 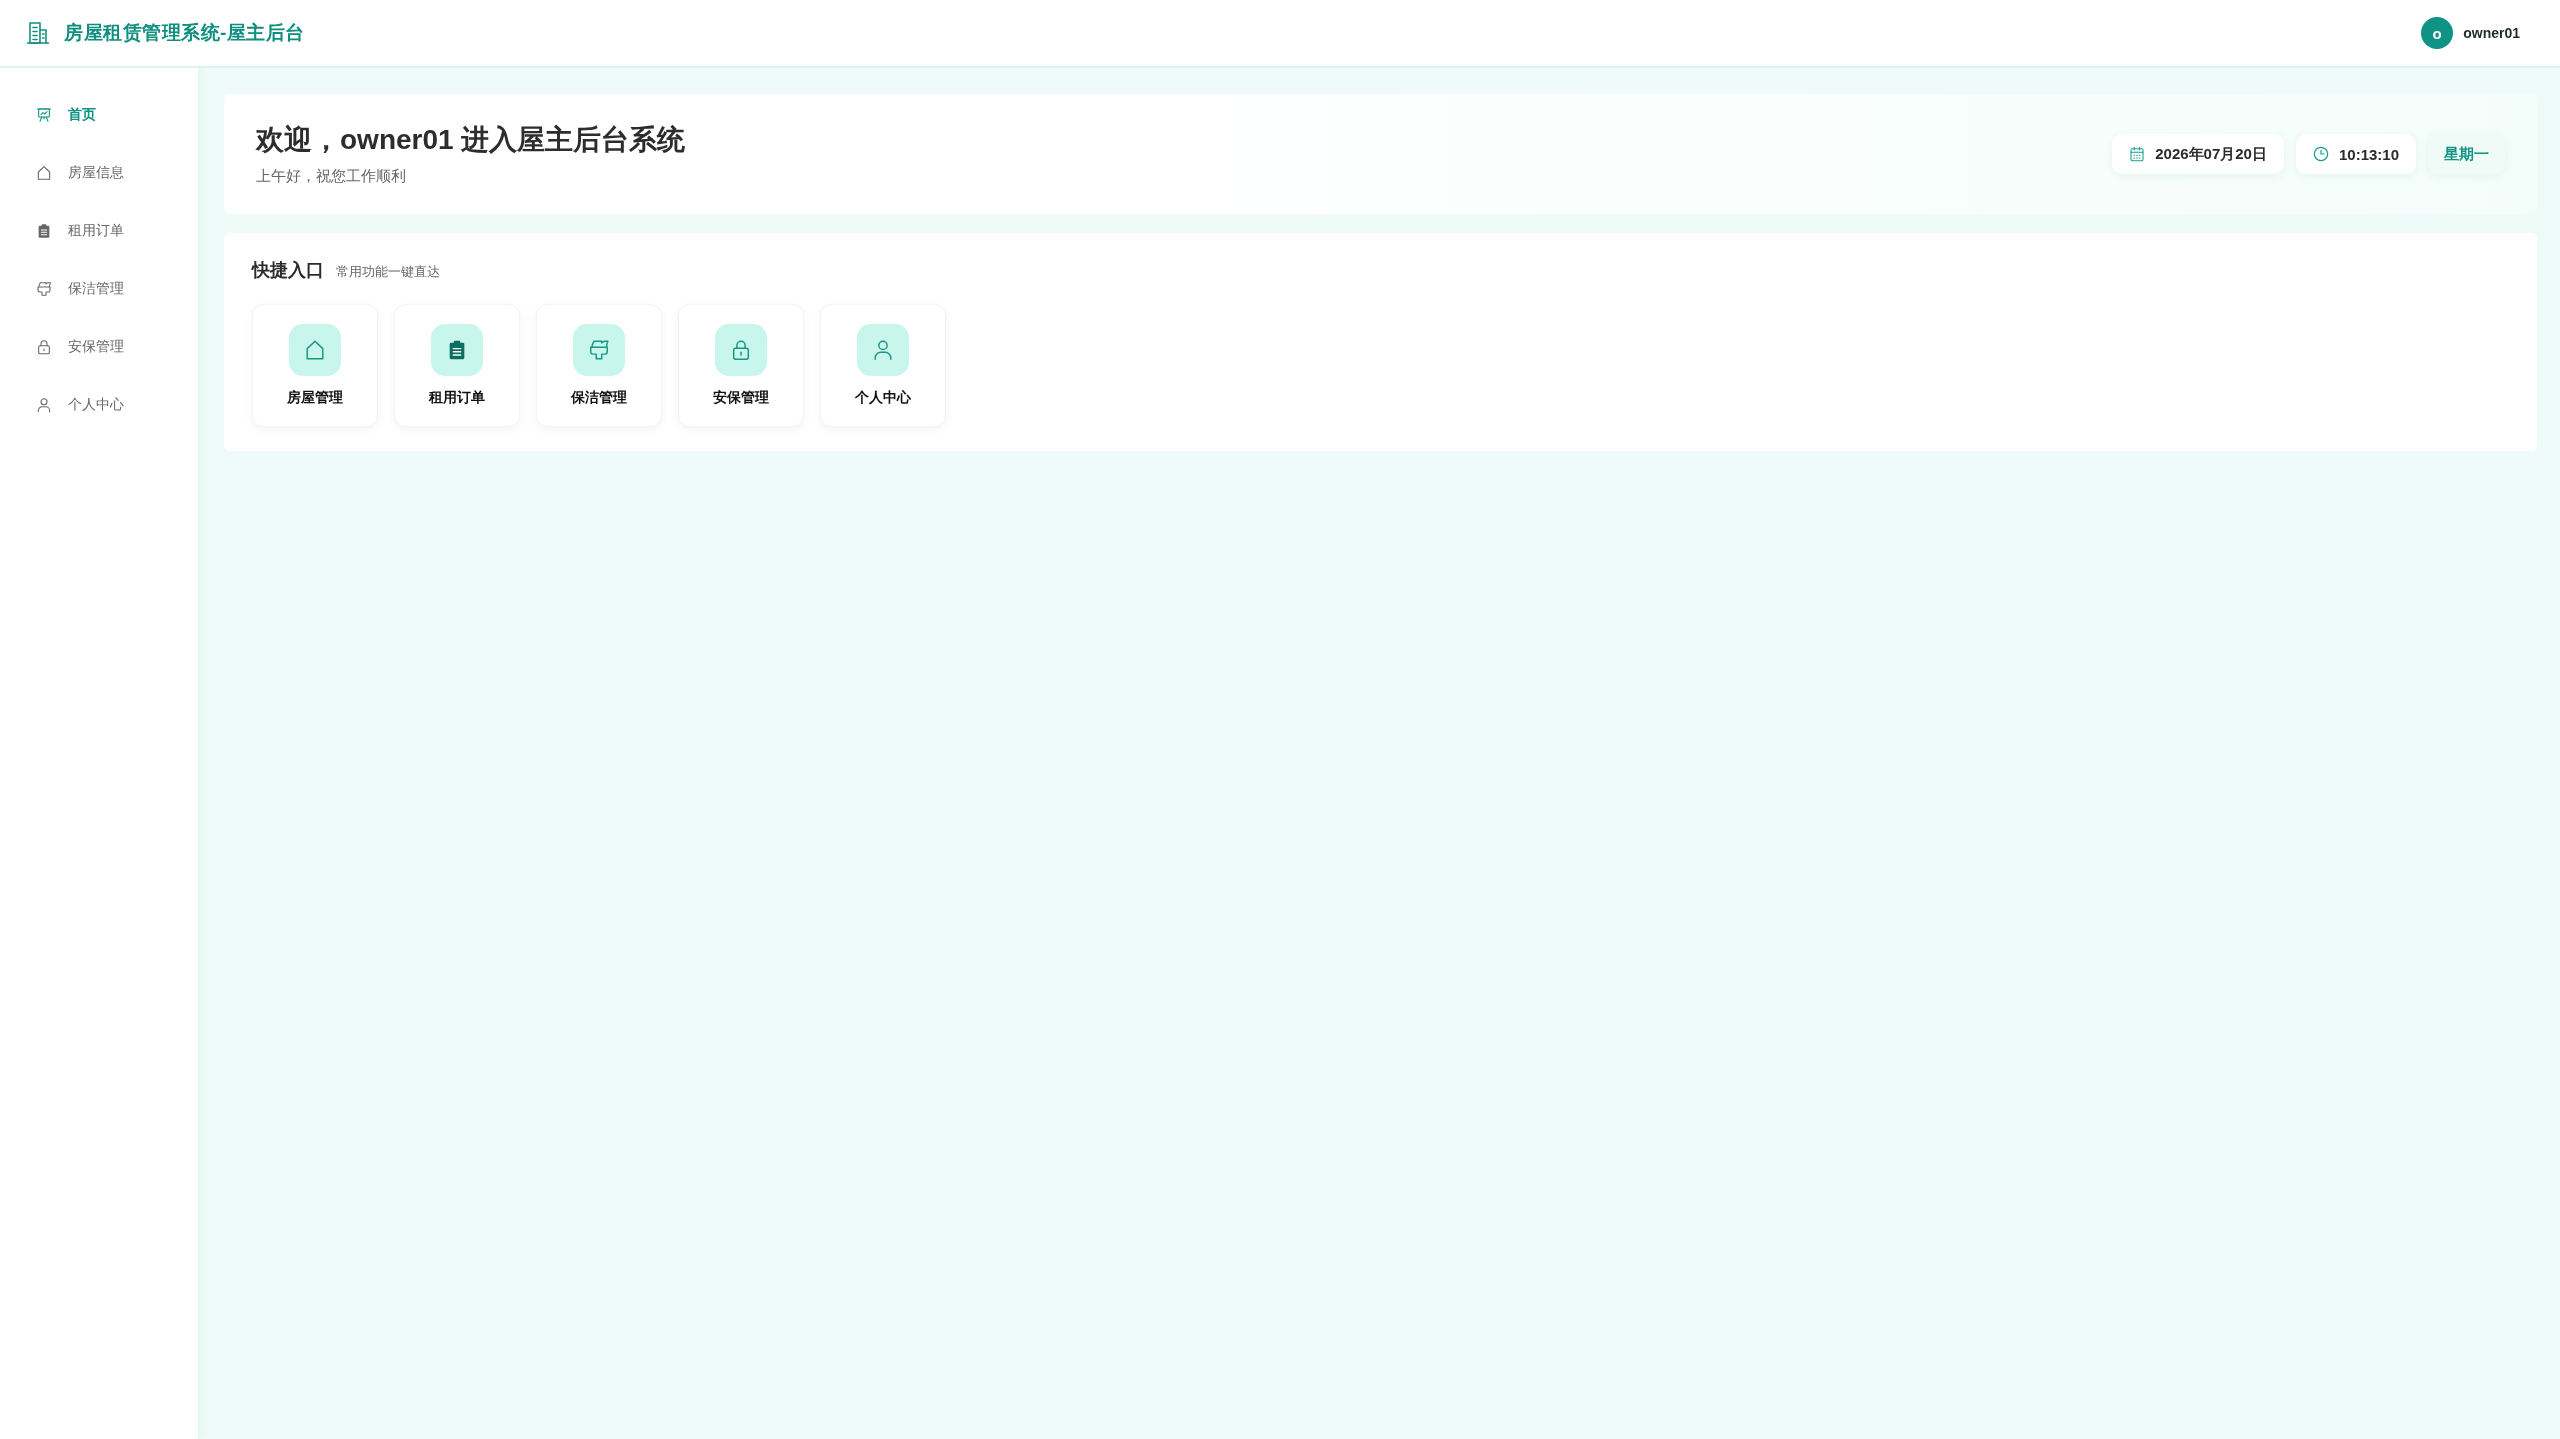 I want to click on clock-icon, so click(x=2320, y=154).